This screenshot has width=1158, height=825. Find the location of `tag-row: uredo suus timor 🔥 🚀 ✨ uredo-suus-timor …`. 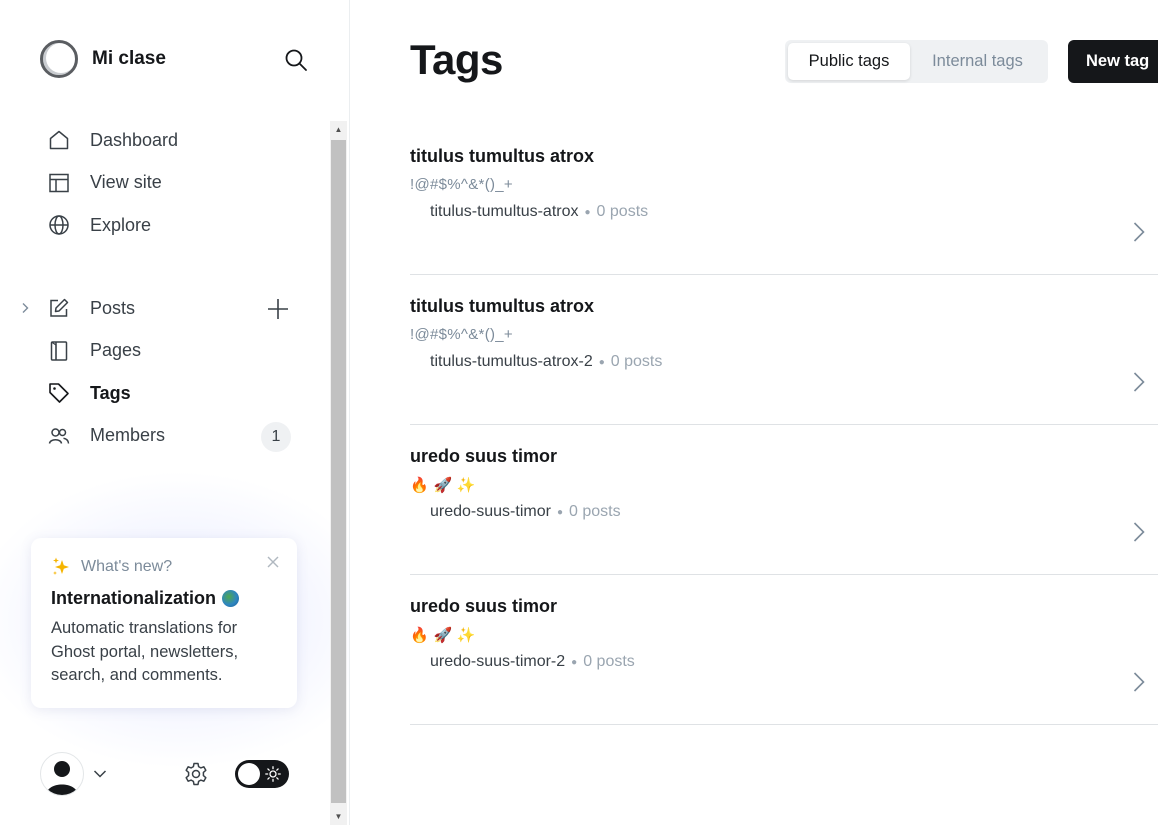

tag-row: uredo suus timor 🔥 🚀 ✨ uredo-suus-timor … is located at coordinates (784, 500).